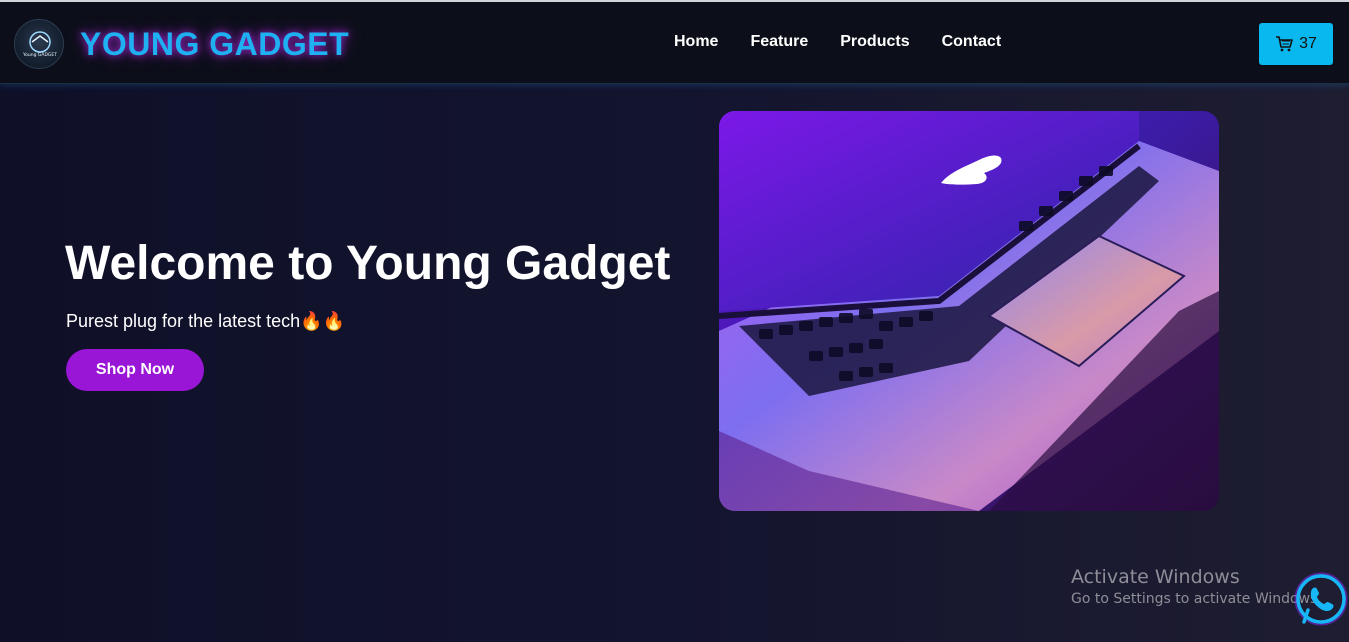 This screenshot has height=642, width=1349. Describe the element at coordinates (972, 42) in the screenshot. I see `nav-contact: Contact` at that location.